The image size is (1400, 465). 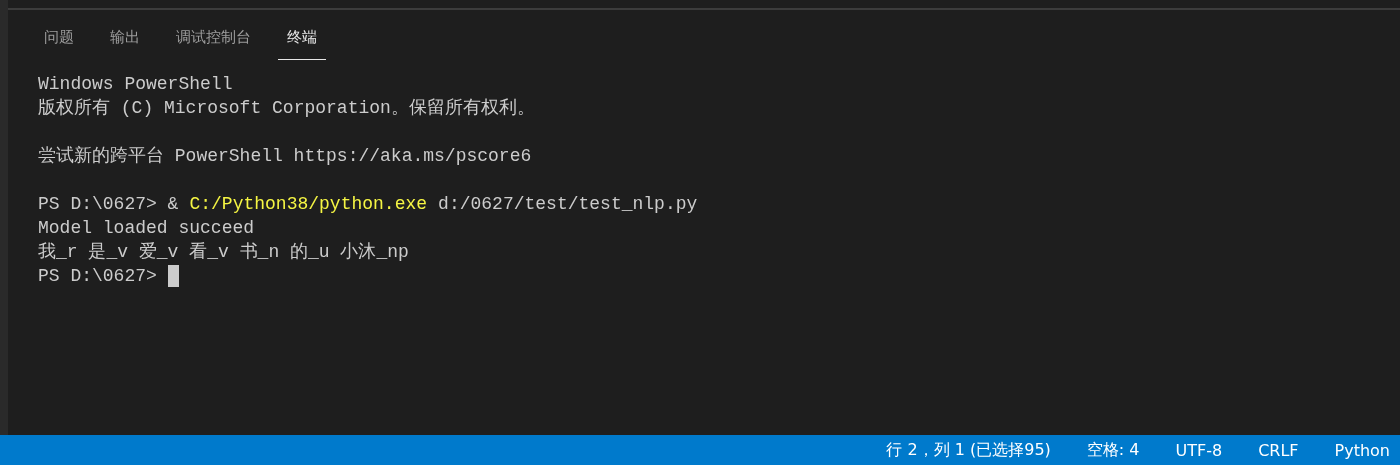 I want to click on panel-tab: 输出, so click(x=125, y=42).